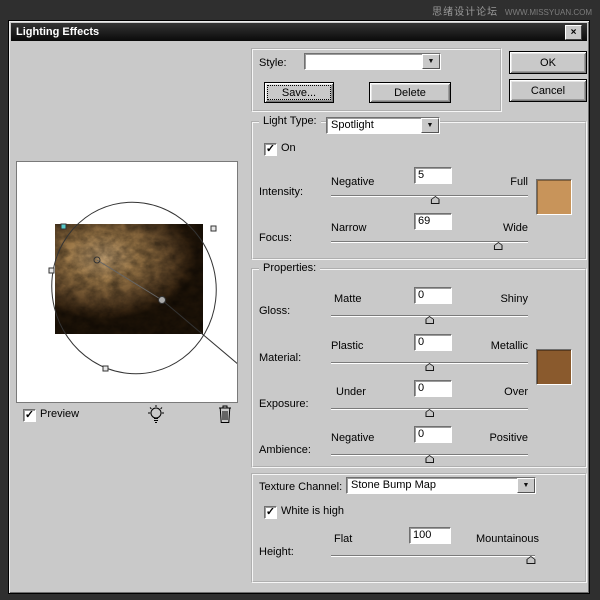 This screenshot has width=600, height=600. What do you see at coordinates (351, 392) in the screenshot?
I see `exposure-left-label: Under` at bounding box center [351, 392].